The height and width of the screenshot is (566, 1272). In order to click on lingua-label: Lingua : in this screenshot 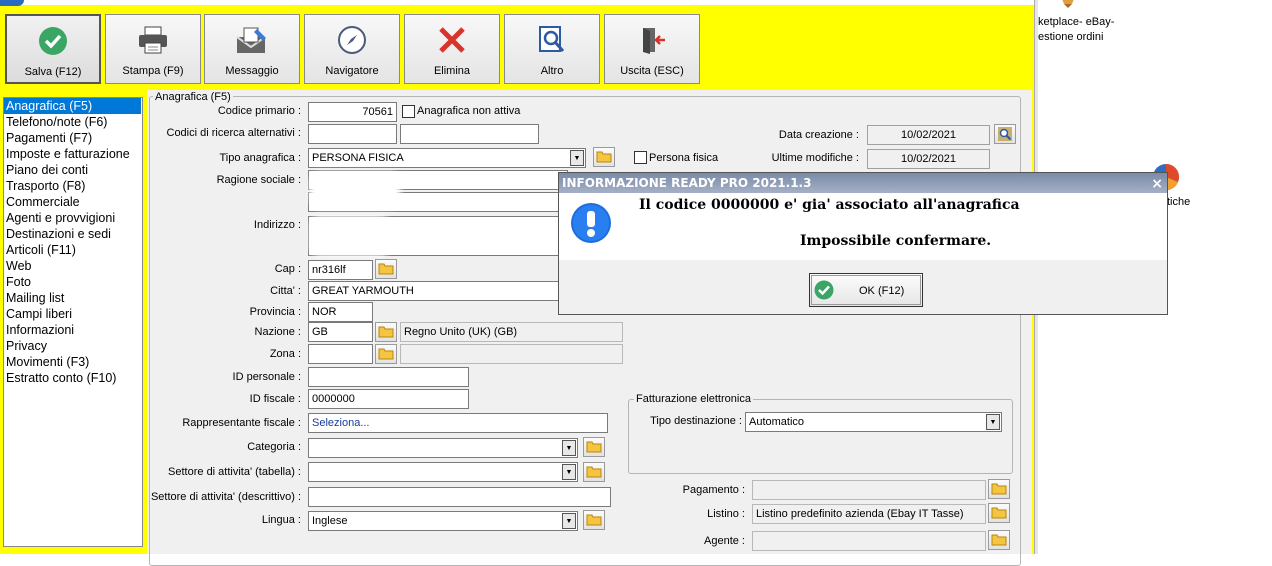, I will do `click(281, 520)`.